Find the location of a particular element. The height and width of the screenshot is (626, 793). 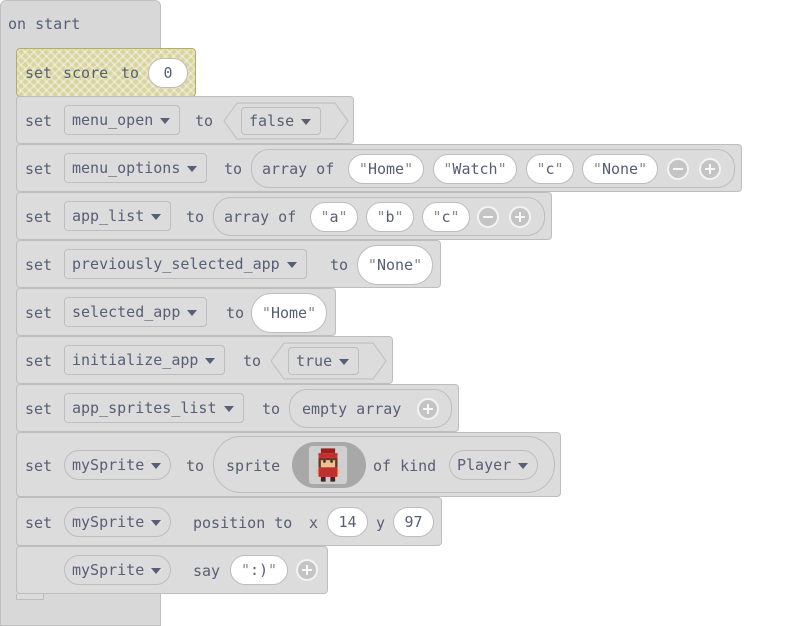

false-boolean-block: false is located at coordinates (286, 121).